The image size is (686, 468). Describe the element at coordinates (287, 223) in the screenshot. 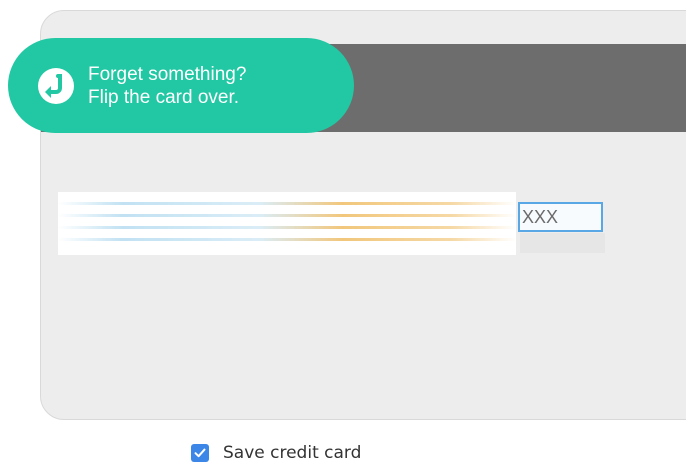

I see `signature-panel` at that location.